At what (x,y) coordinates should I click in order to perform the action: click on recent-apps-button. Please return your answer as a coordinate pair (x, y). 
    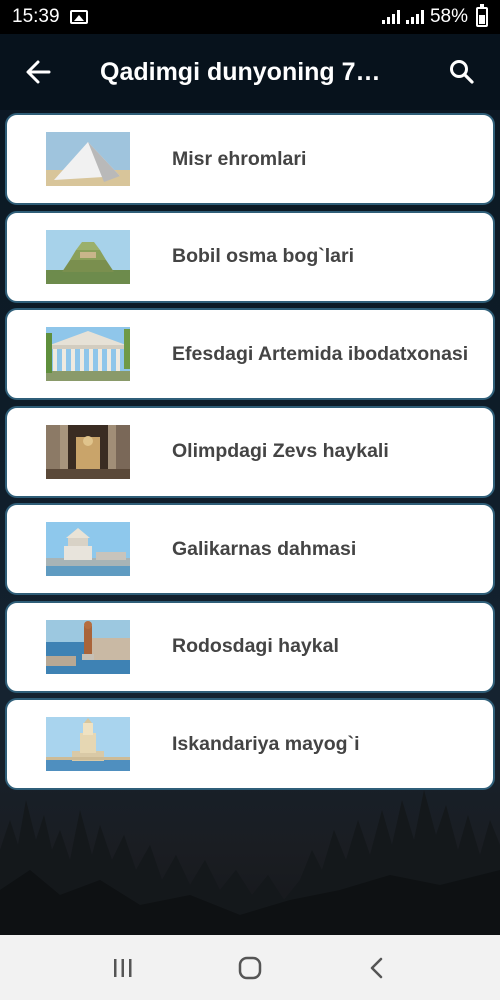
    Looking at the image, I should click on (123, 968).